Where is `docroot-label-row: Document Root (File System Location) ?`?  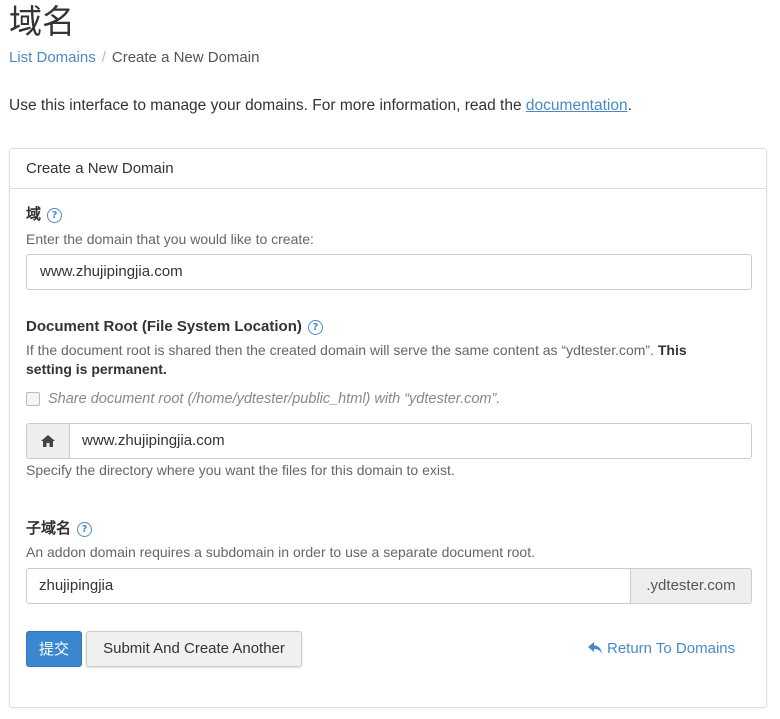 docroot-label-row: Document Root (File System Location) ? is located at coordinates (174, 327).